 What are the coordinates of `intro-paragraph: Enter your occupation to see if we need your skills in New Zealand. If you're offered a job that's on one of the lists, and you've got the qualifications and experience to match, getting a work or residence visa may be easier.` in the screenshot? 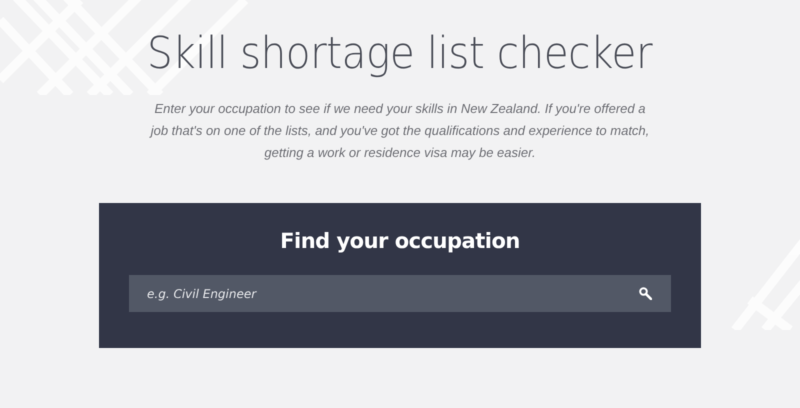 It's located at (399, 131).